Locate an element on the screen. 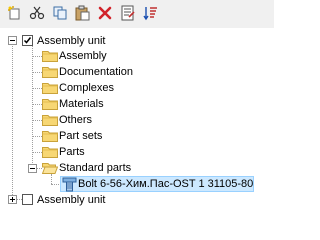 This screenshot has height=240, width=320. folder-label: Documentation is located at coordinates (96, 72).